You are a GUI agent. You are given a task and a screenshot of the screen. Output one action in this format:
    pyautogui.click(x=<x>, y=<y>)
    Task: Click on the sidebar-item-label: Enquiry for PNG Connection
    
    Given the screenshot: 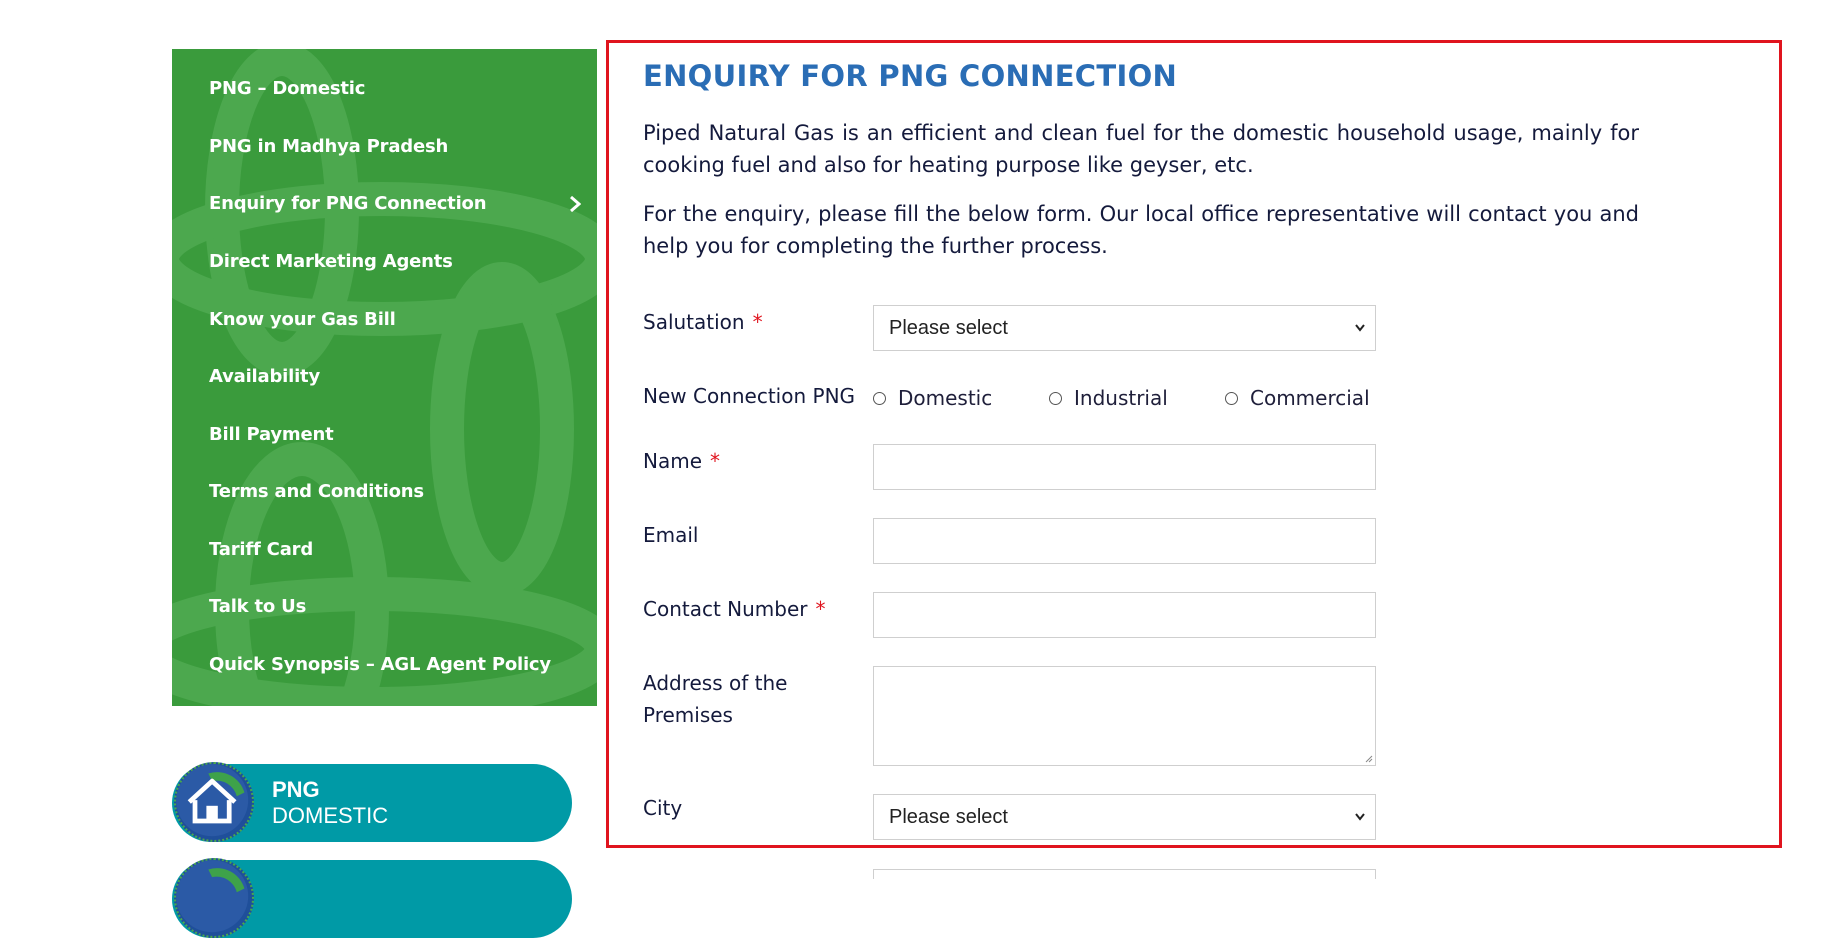 What is the action you would take?
    pyautogui.click(x=348, y=203)
    